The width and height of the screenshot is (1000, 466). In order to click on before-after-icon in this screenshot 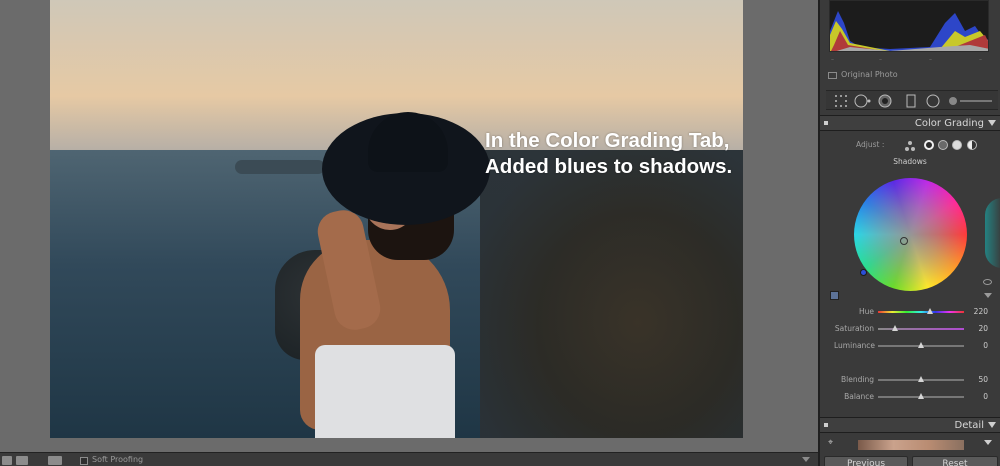, I will do `click(22, 460)`.